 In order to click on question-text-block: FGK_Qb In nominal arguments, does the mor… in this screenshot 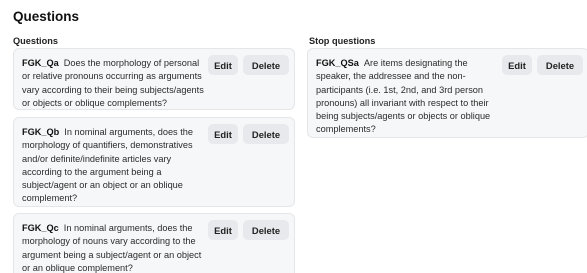, I will do `click(112, 166)`.